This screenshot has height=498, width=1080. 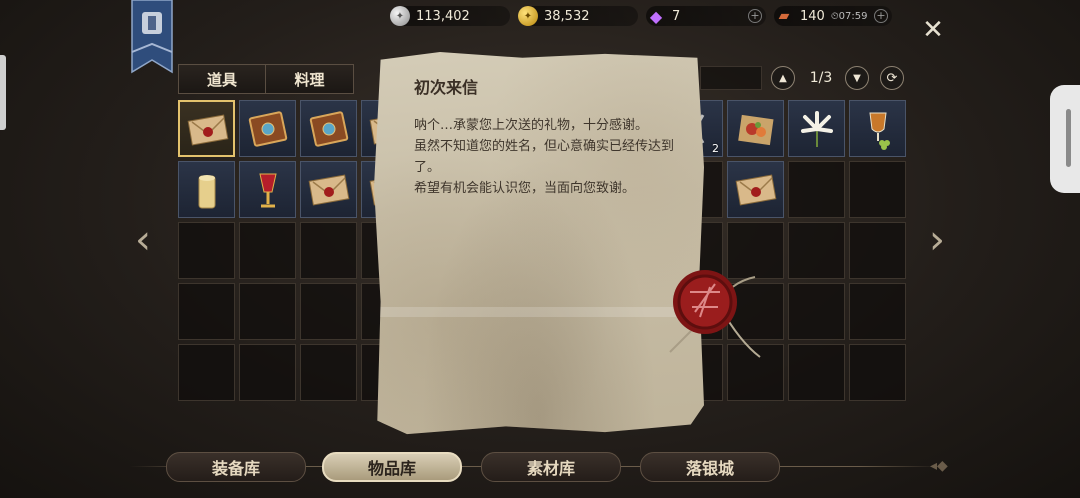 What do you see at coordinates (933, 30) in the screenshot?
I see `close-button: ✕` at bounding box center [933, 30].